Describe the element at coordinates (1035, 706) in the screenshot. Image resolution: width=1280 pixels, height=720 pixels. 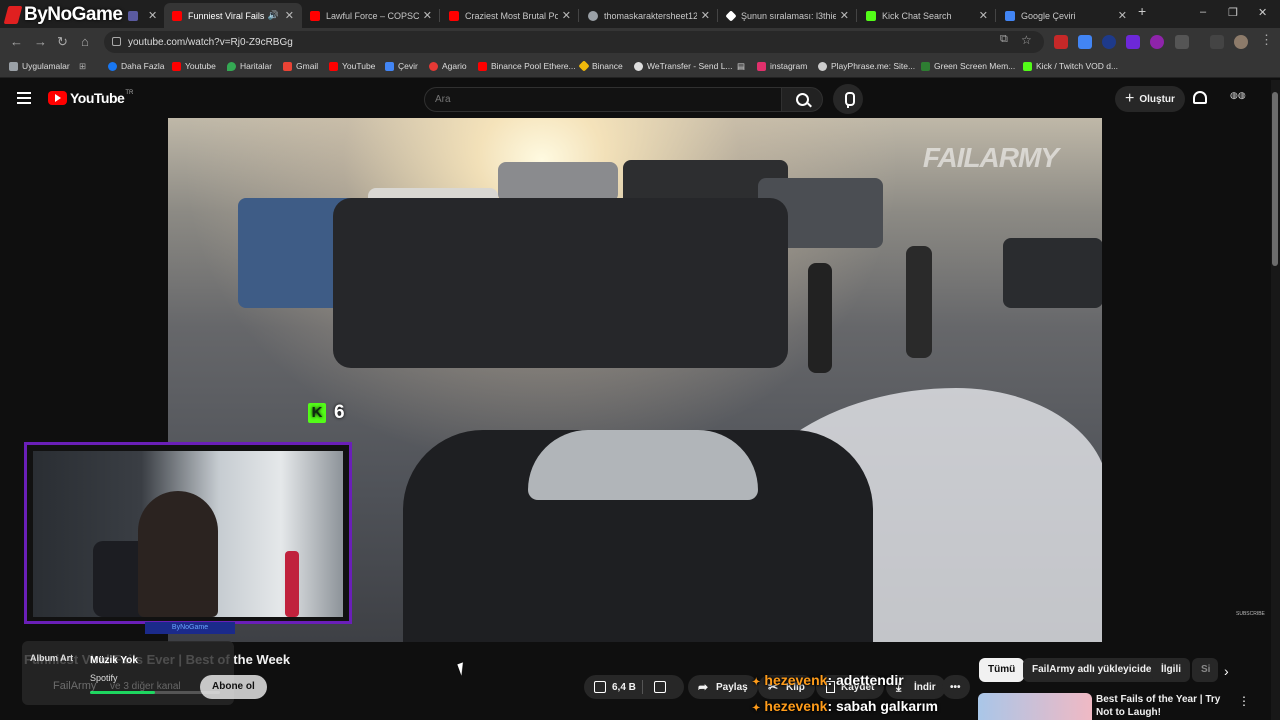
I see `recommended-thumbnail` at that location.